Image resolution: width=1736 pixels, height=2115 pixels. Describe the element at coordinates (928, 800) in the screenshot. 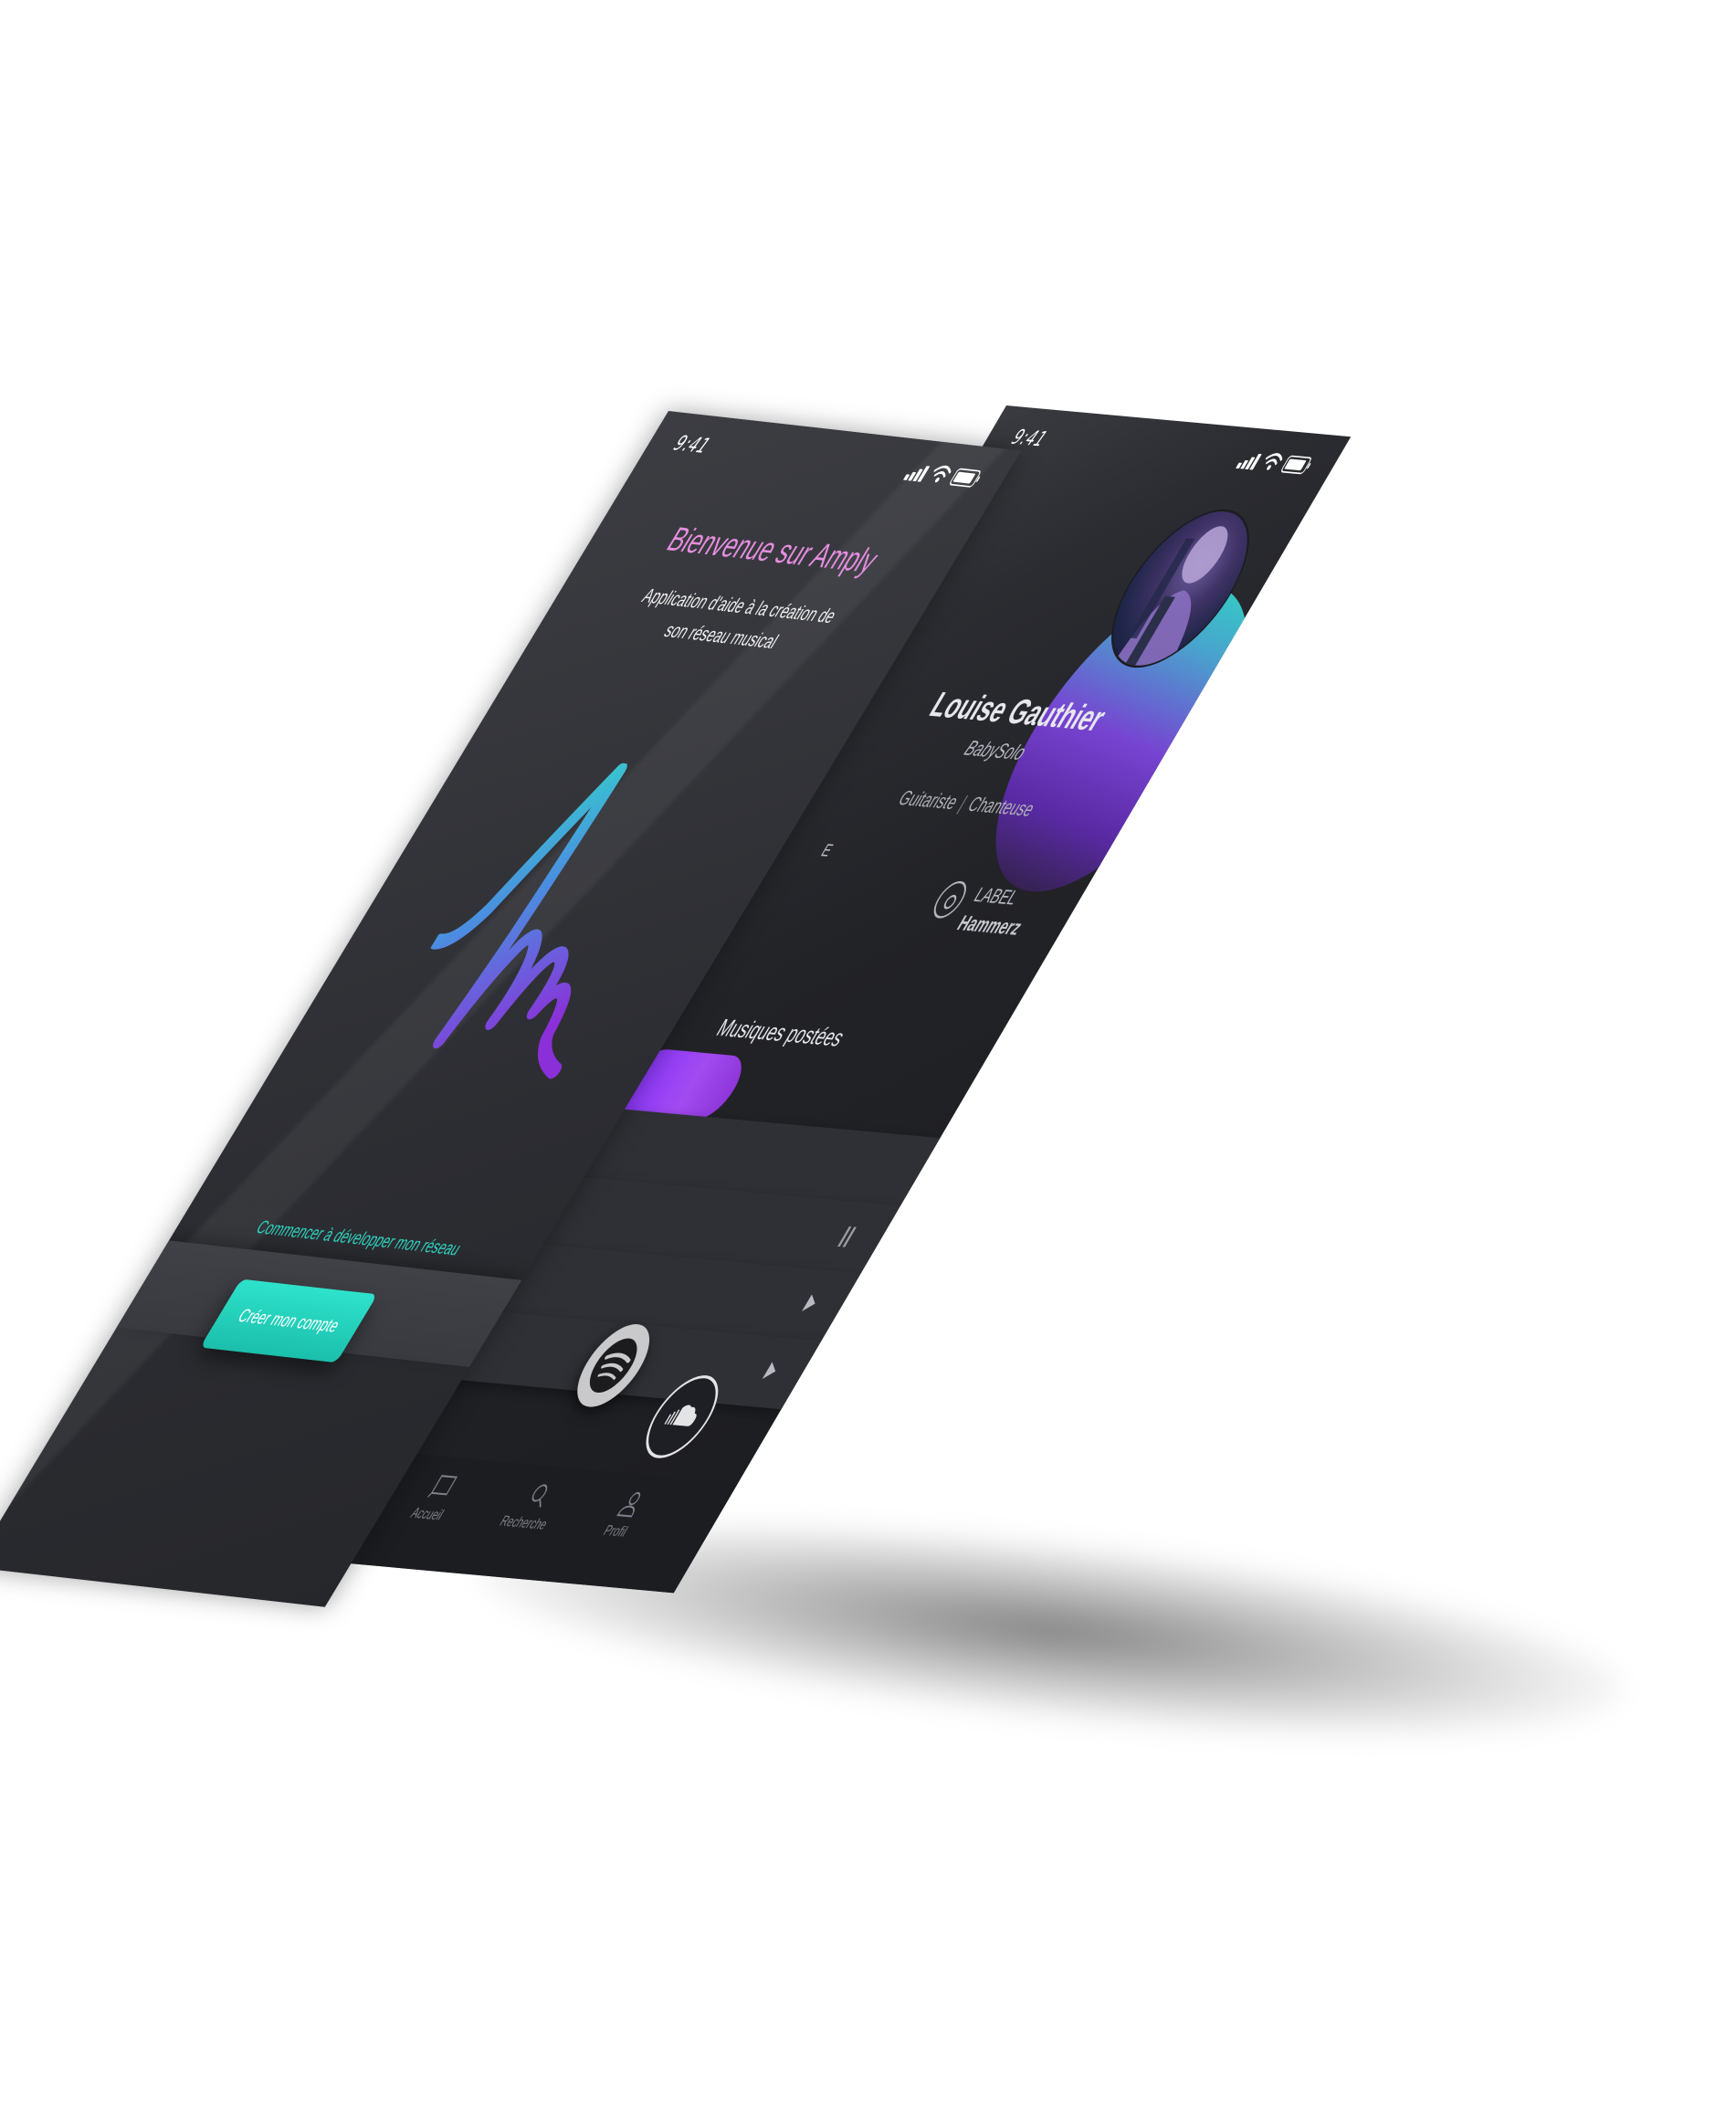

I see `role-item: Guitariste` at that location.